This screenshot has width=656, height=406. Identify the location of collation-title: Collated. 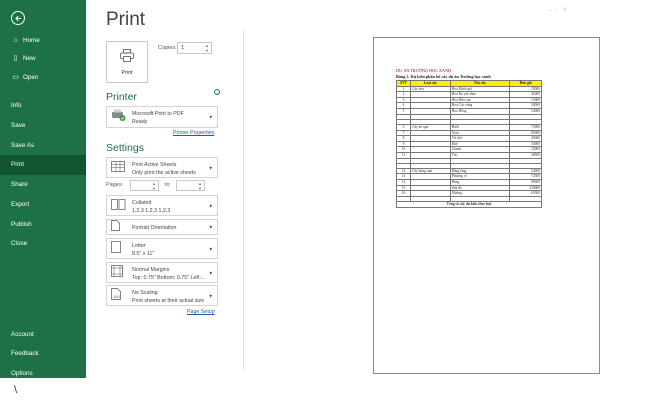
(142, 203).